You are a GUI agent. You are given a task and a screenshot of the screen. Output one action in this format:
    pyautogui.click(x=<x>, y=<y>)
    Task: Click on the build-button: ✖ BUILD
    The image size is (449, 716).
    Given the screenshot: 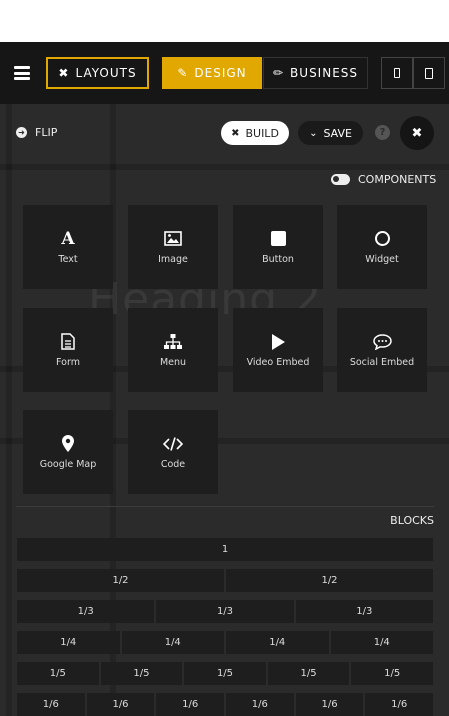 What is the action you would take?
    pyautogui.click(x=255, y=133)
    